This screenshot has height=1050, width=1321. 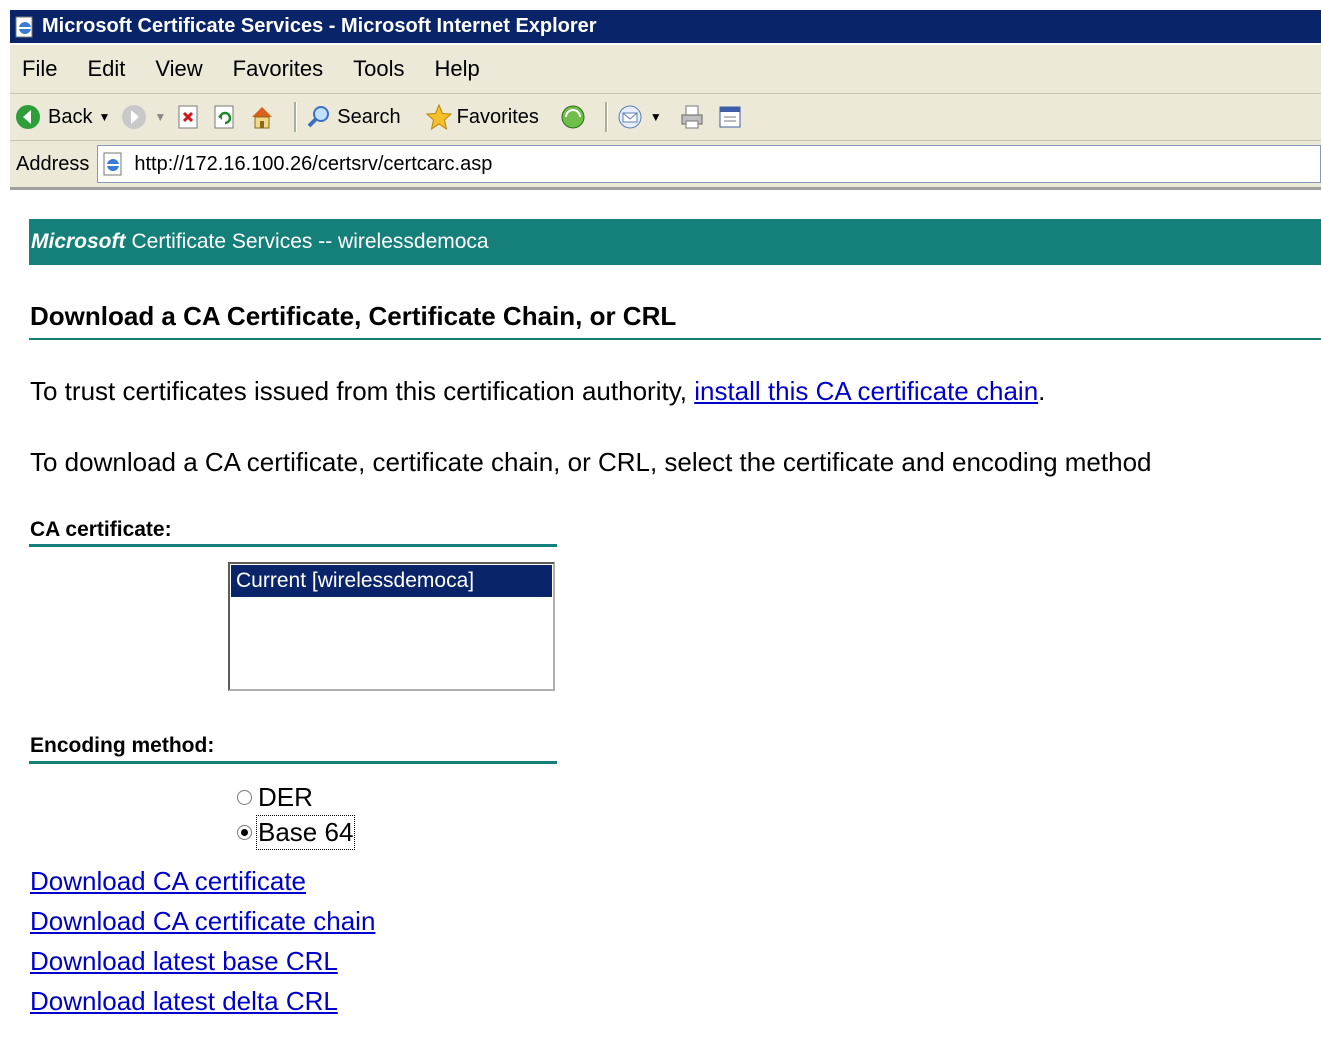 I want to click on favorites-button: Favorites, so click(x=482, y=117).